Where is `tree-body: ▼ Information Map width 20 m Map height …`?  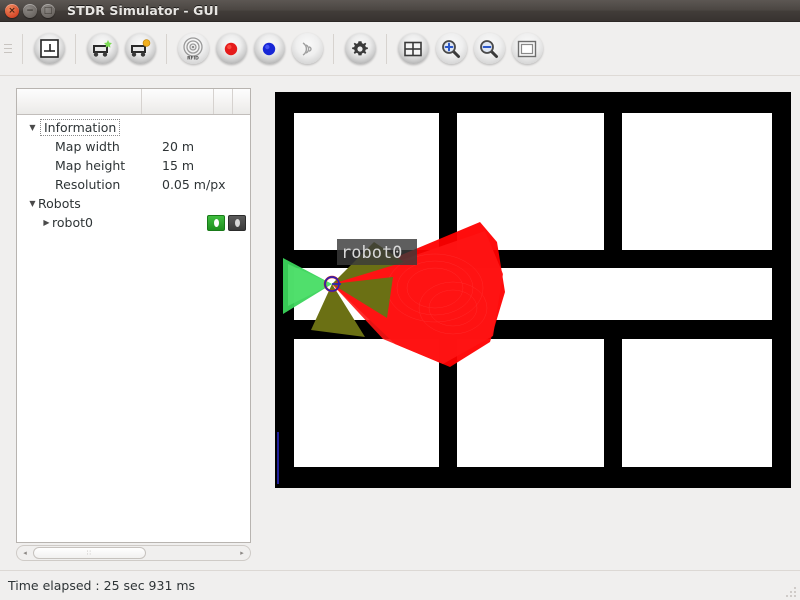 tree-body: ▼ Information Map width 20 m Map height … is located at coordinates (133, 173).